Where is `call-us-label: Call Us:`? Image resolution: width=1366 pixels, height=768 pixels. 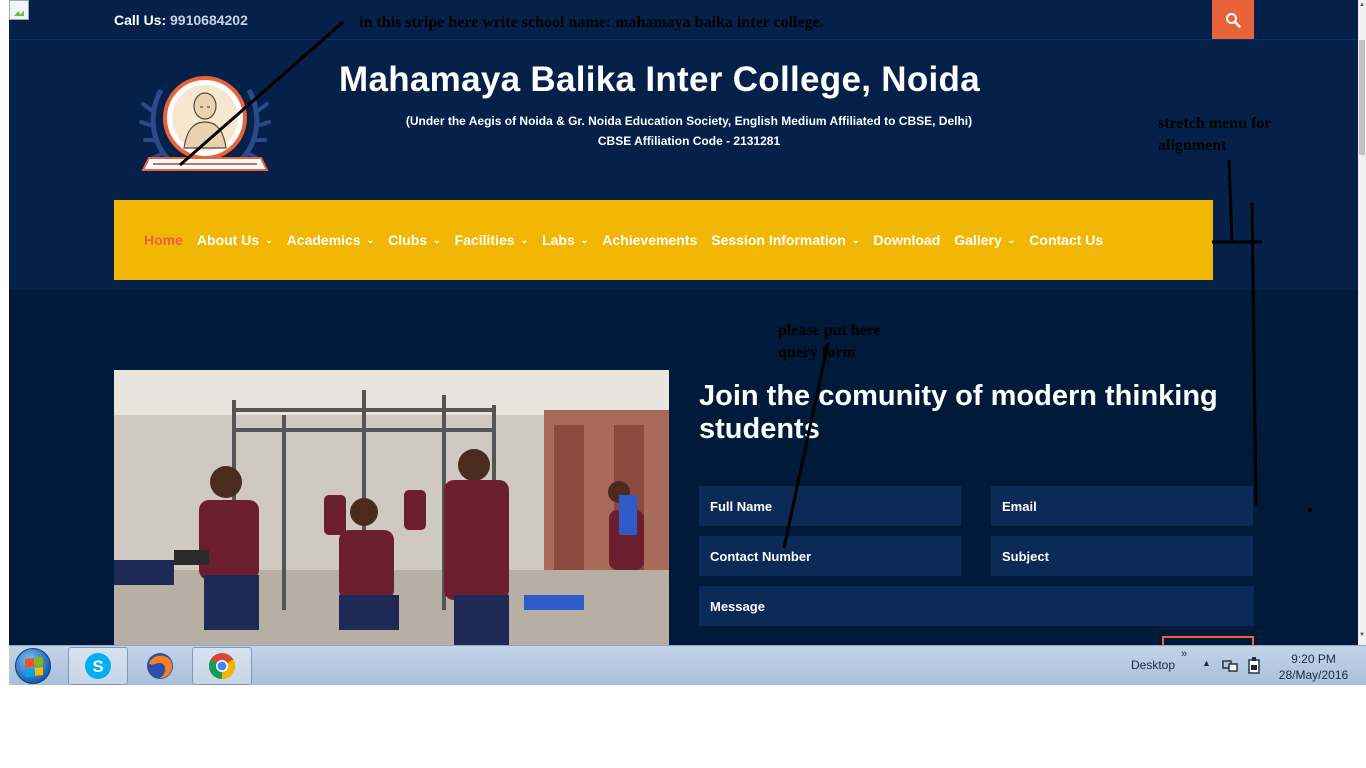 call-us-label: Call Us: is located at coordinates (140, 20).